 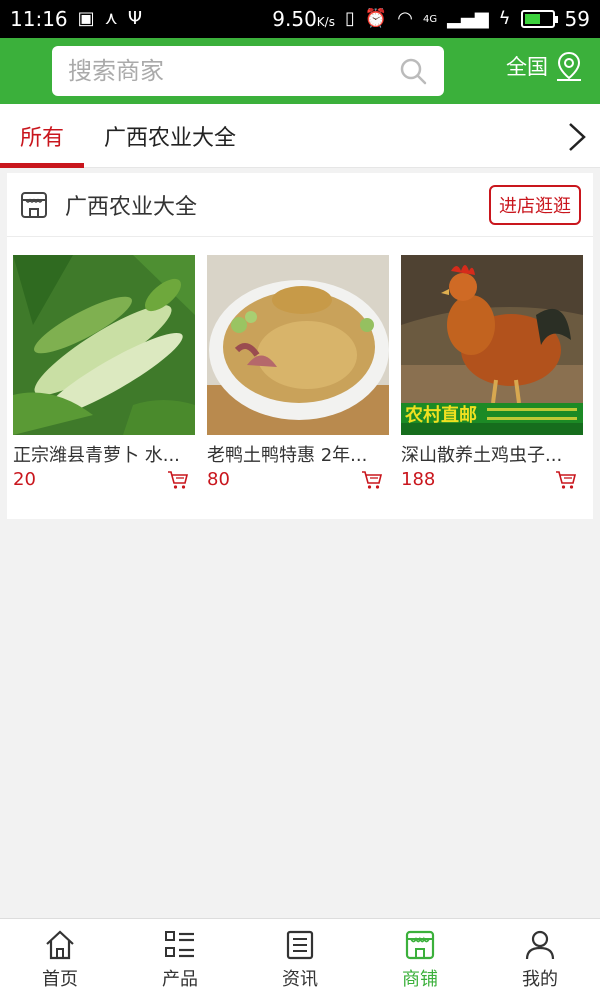 I want to click on search-box, so click(x=248, y=71).